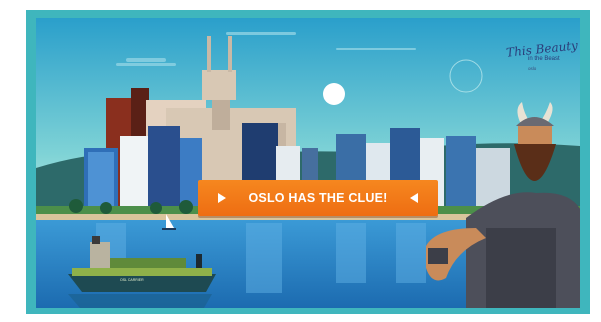 Image resolution: width=601 pixels, height=322 pixels. What do you see at coordinates (222, 198) in the screenshot?
I see `play-triangle-icon` at bounding box center [222, 198].